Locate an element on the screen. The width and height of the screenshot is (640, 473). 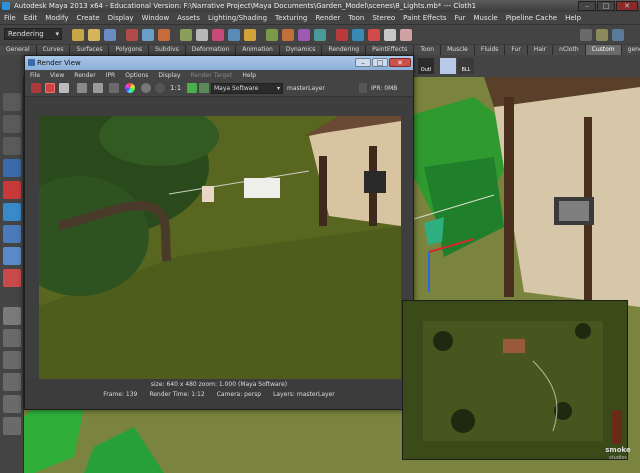
shelf-tab-generbox: generBox is located at coordinates (630, 50).